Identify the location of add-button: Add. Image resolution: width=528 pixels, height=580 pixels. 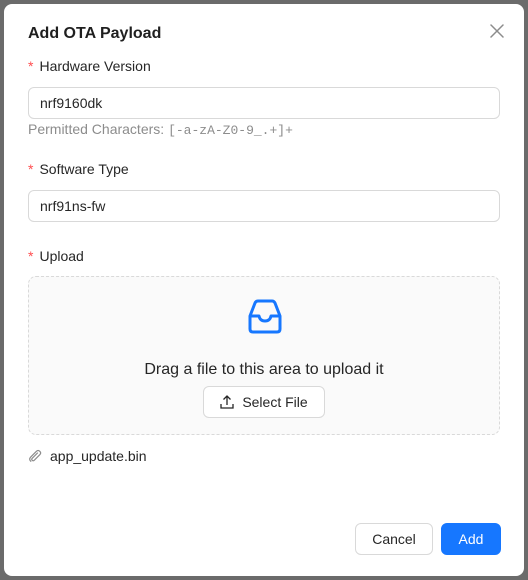
(471, 539).